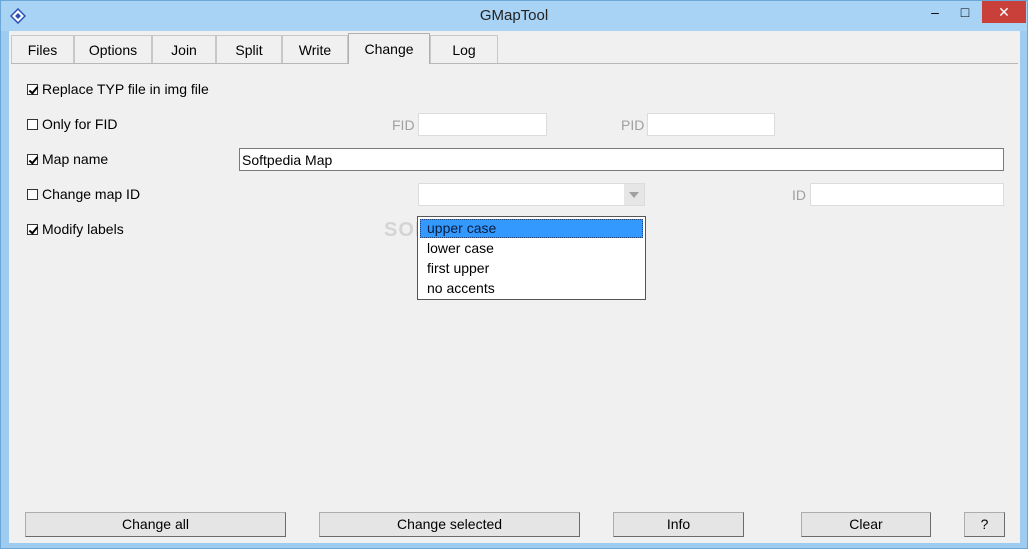  I want to click on map-name-label: Map name, so click(75, 159).